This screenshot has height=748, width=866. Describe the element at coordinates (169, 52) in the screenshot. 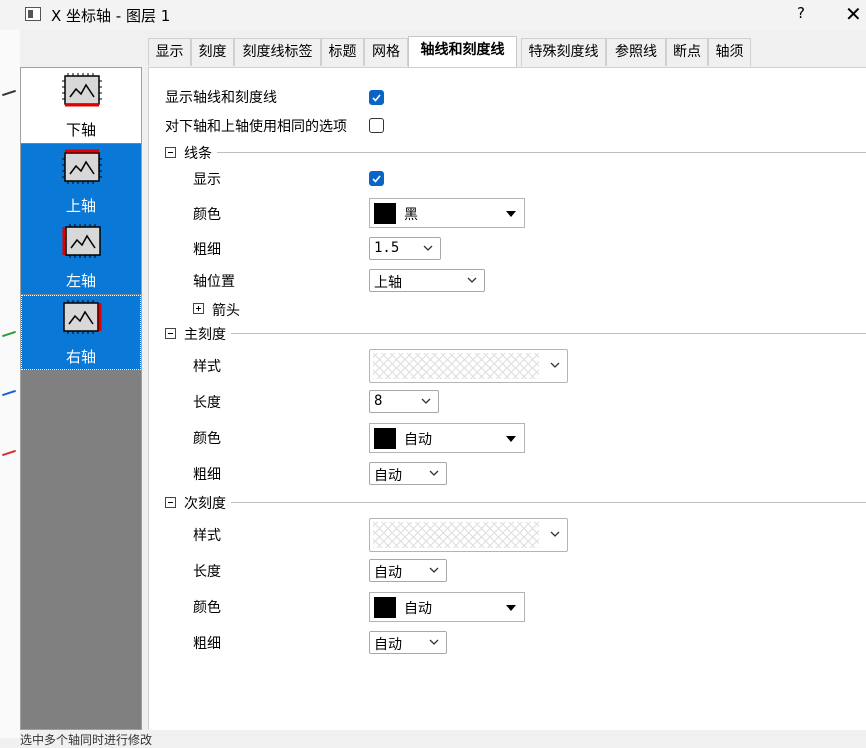

I see `tab-display: 显示` at that location.